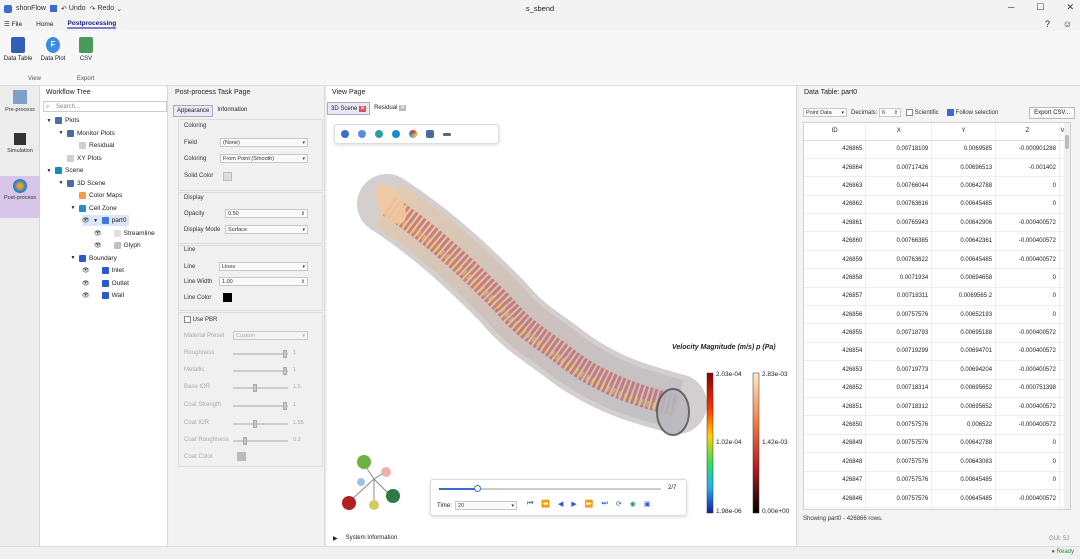 The height and width of the screenshot is (559, 1080). Describe the element at coordinates (1011, 7) in the screenshot. I see `minimize-icon: ─` at that location.